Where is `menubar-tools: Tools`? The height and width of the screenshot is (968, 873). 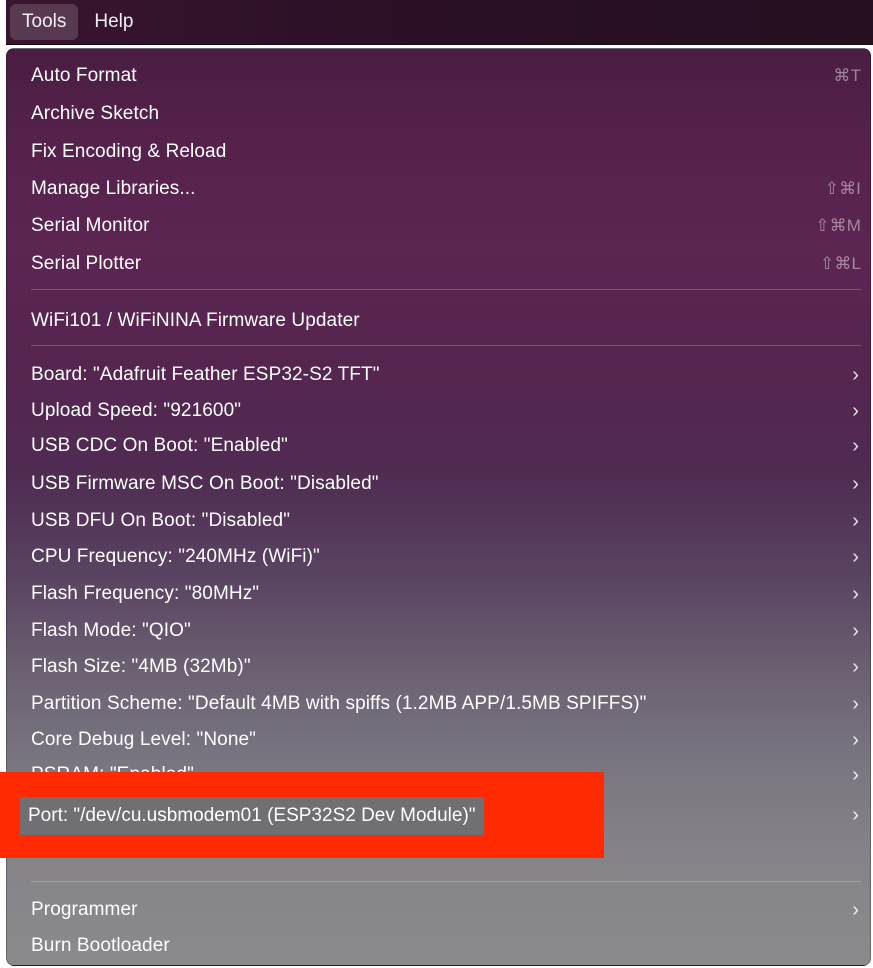
menubar-tools: Tools is located at coordinates (44, 22).